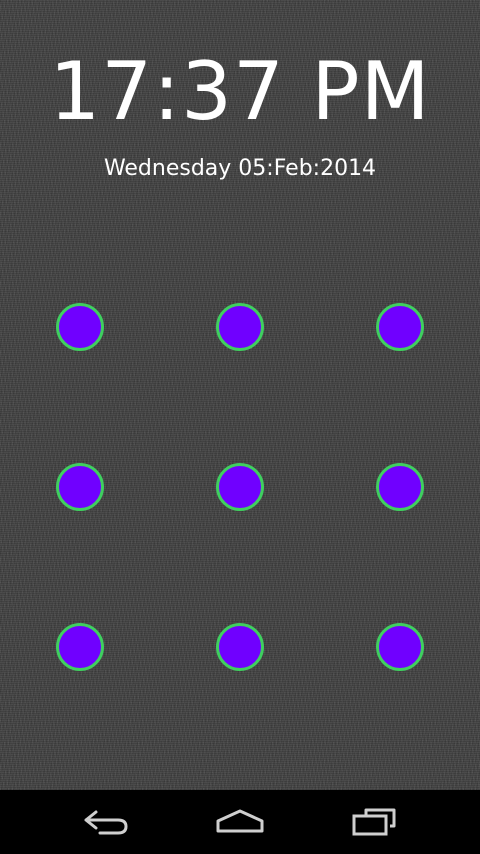 This screenshot has height=854, width=480. I want to click on back-button, so click(106, 822).